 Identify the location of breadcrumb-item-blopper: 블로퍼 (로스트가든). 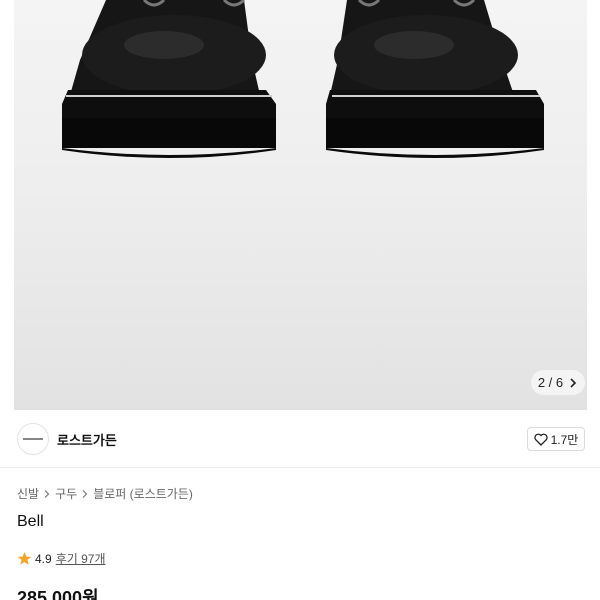
(143, 493).